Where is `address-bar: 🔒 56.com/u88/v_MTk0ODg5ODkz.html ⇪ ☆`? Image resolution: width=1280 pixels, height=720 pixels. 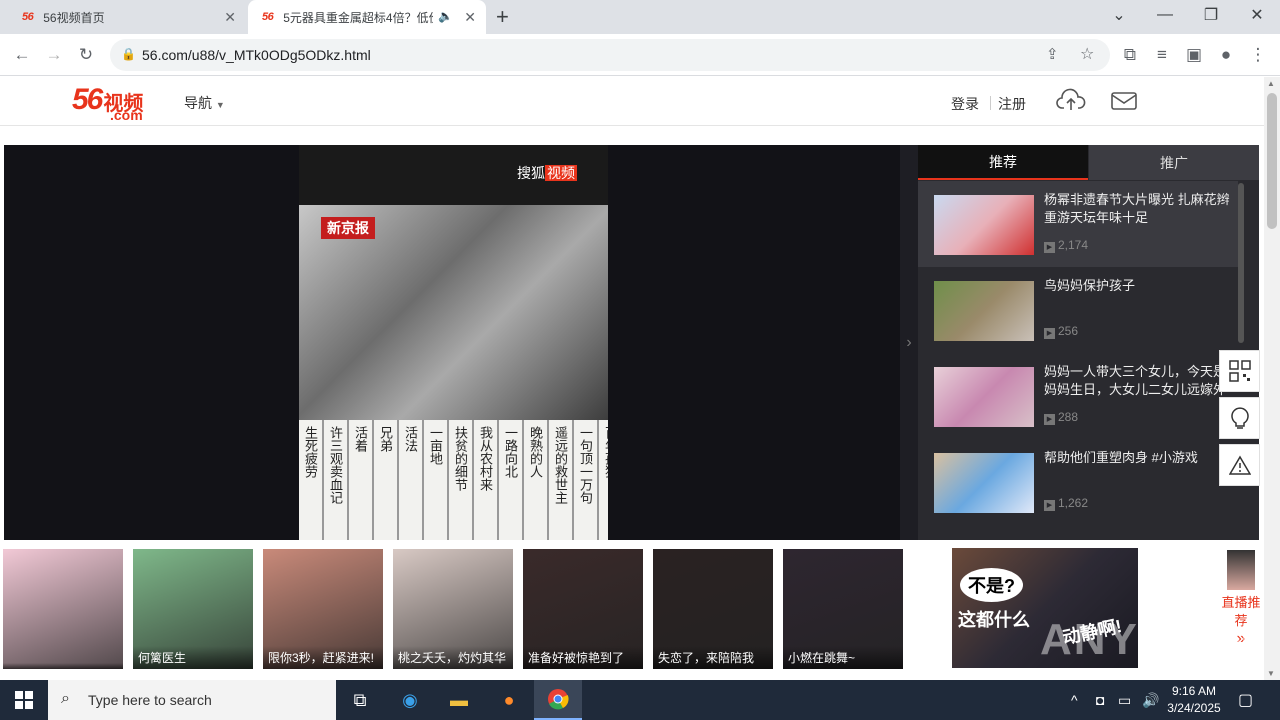
address-bar: 🔒 56.com/u88/v_MTk0ODg5ODkz.html ⇪ ☆ is located at coordinates (610, 55).